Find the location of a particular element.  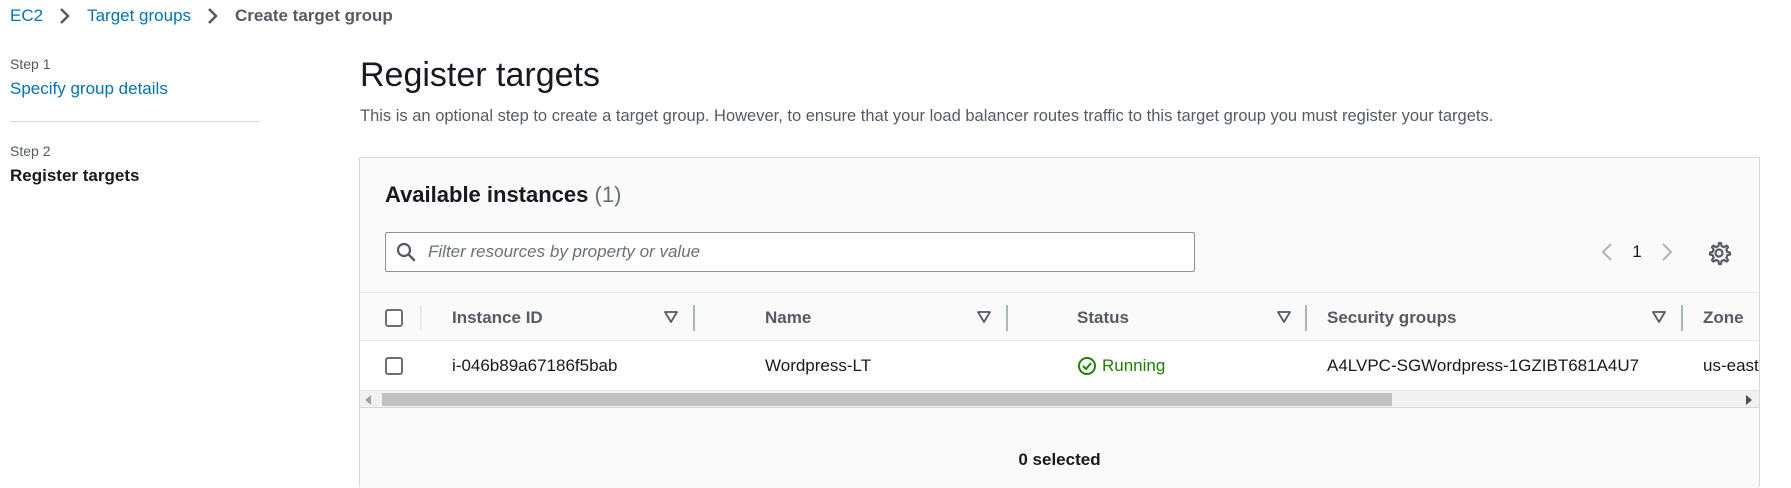

panel-title-text: Available instances is located at coordinates (487, 194).